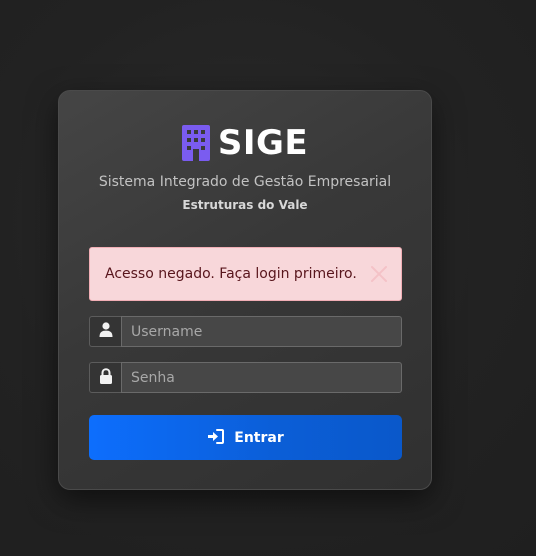  I want to click on password-group, so click(245, 377).